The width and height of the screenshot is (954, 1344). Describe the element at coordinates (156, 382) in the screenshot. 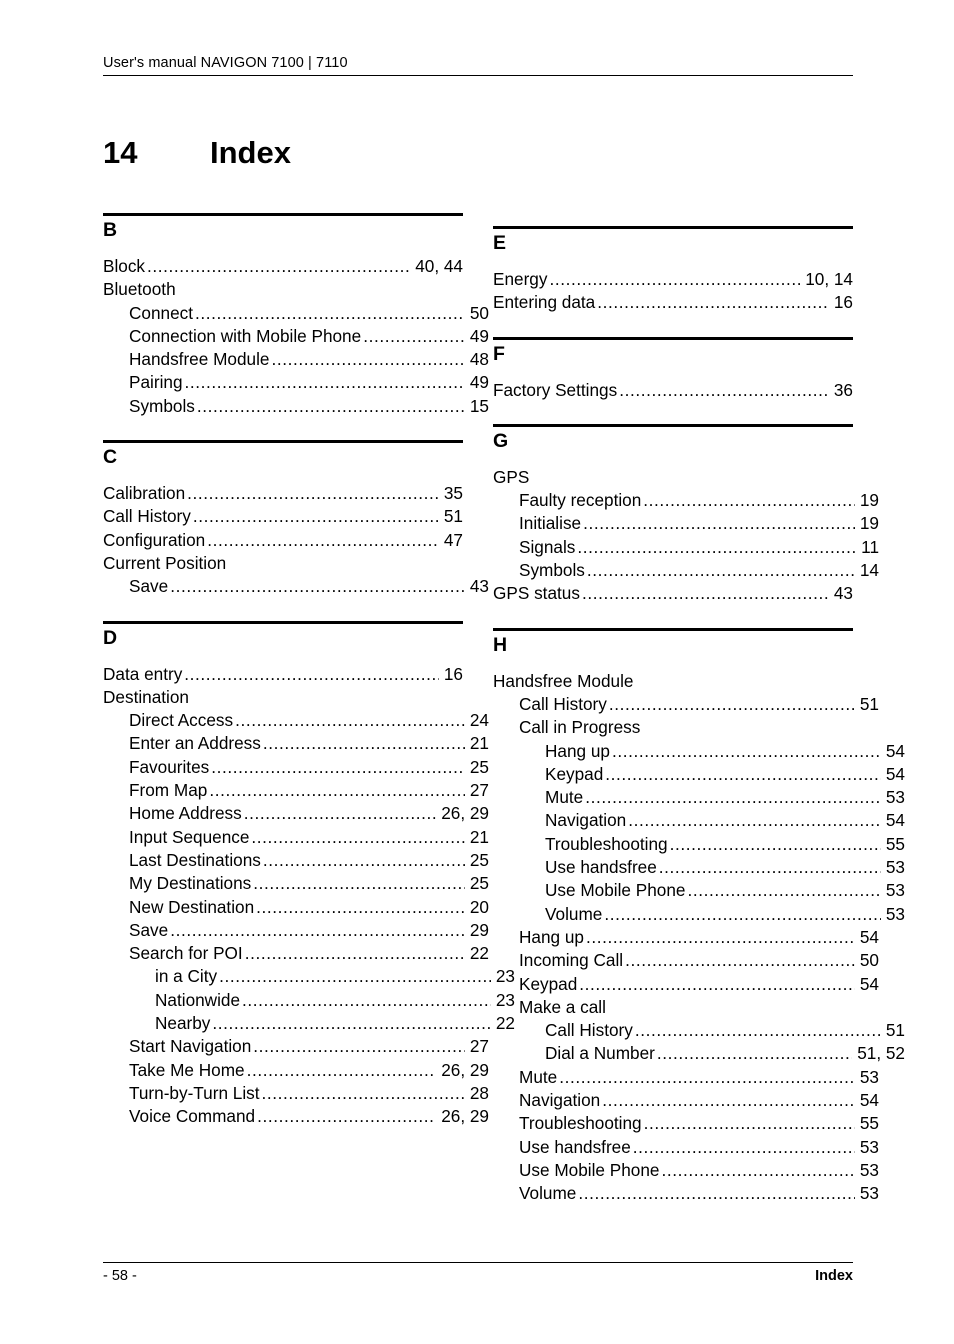

I see `index-entry-label: Pairing` at that location.